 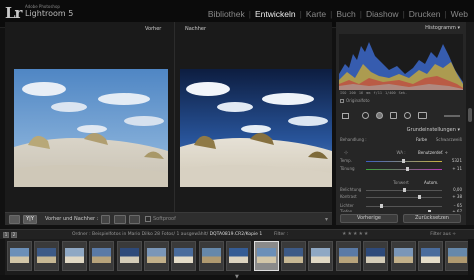 What do you see at coordinates (365, 115) in the screenshot?
I see `spot-removal-tool-icon` at bounding box center [365, 115].